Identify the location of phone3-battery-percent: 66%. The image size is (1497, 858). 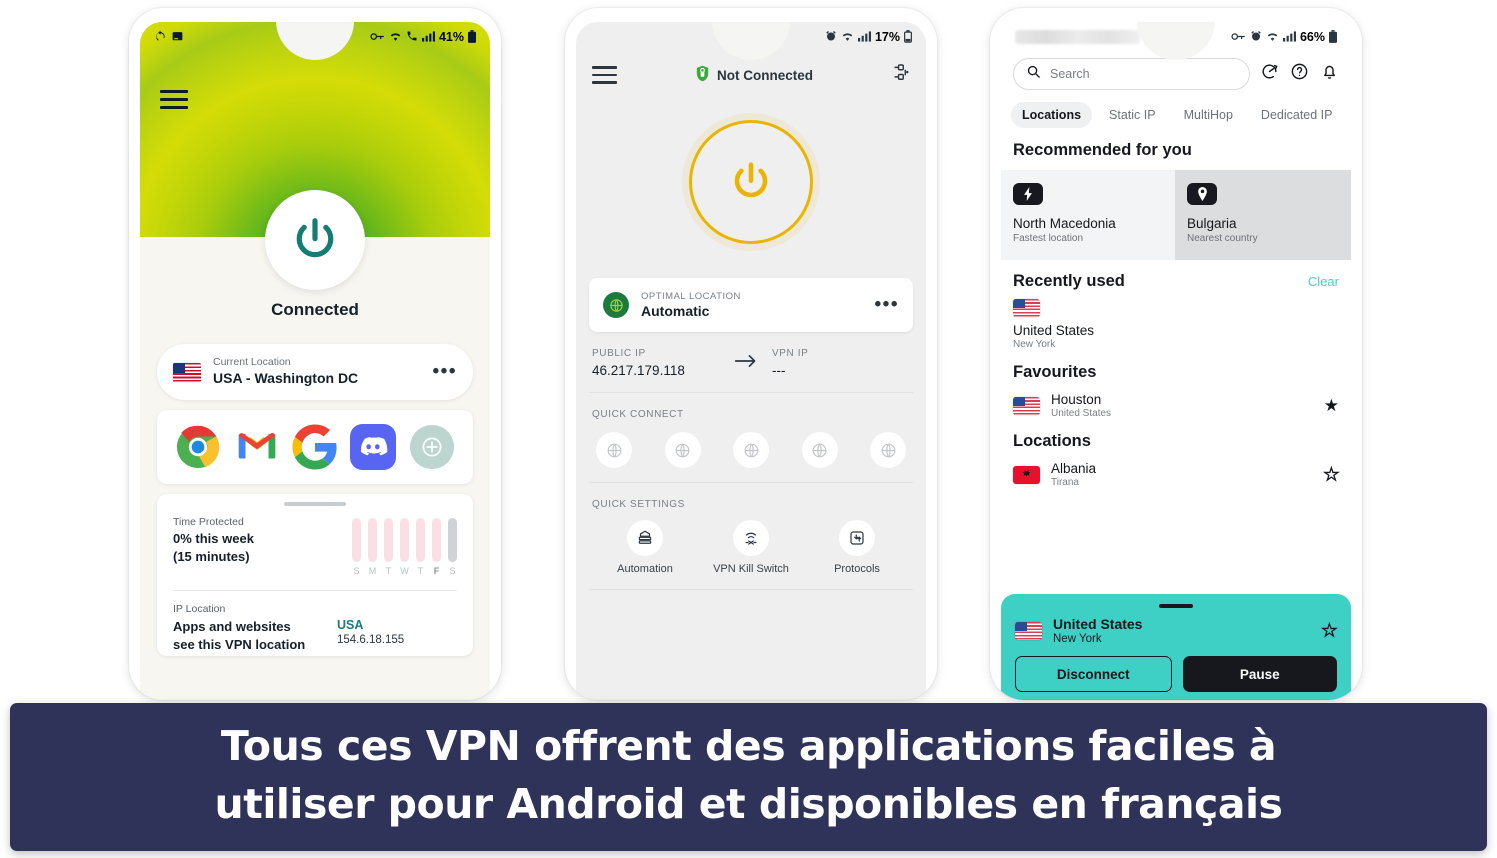
(1312, 37).